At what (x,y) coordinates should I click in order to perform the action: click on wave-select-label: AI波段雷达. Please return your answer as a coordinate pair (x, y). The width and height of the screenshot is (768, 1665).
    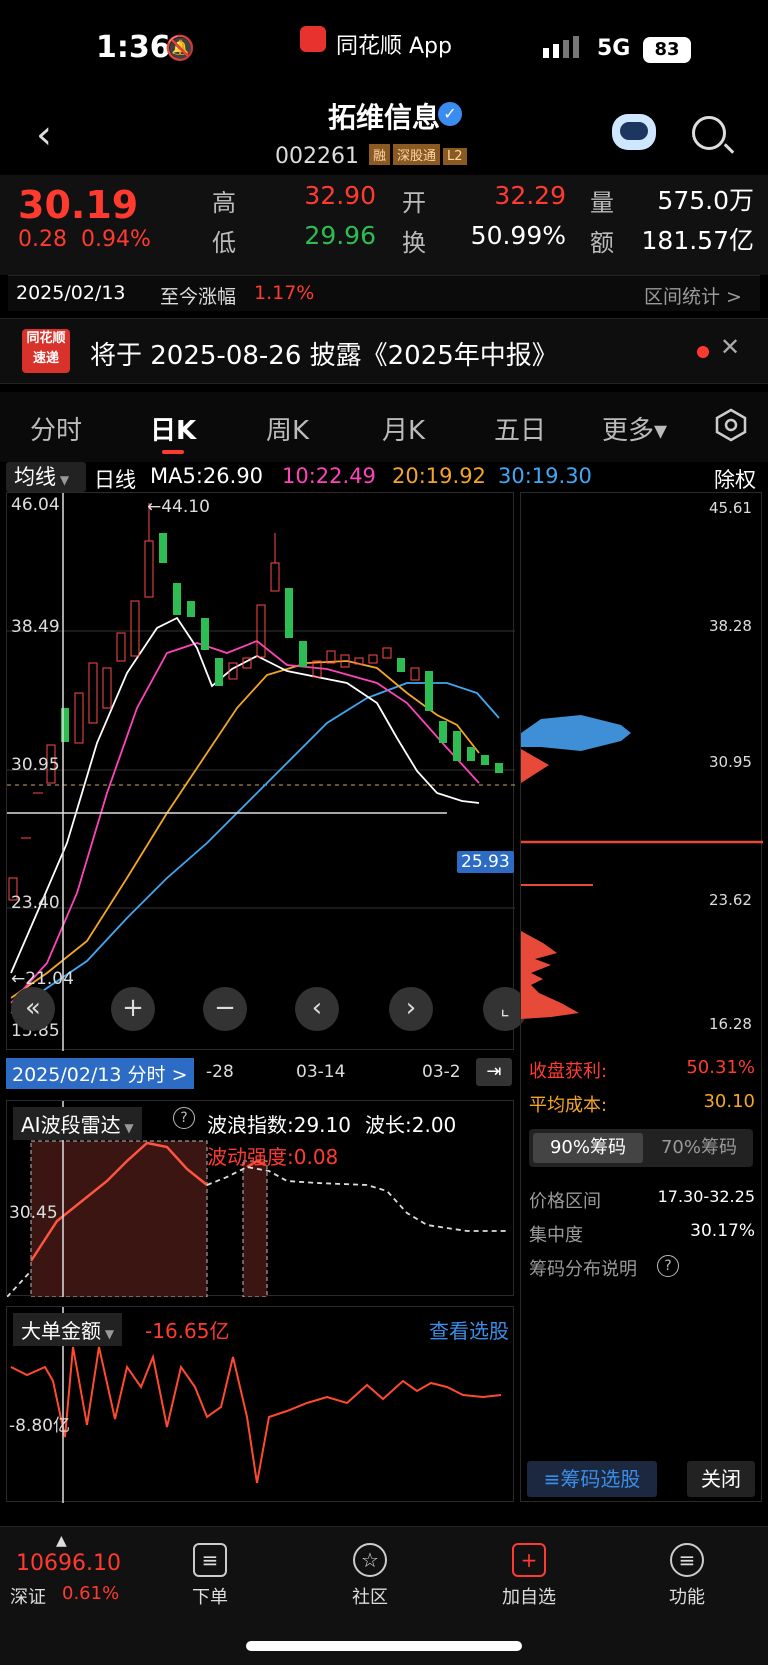
    Looking at the image, I should click on (71, 1125).